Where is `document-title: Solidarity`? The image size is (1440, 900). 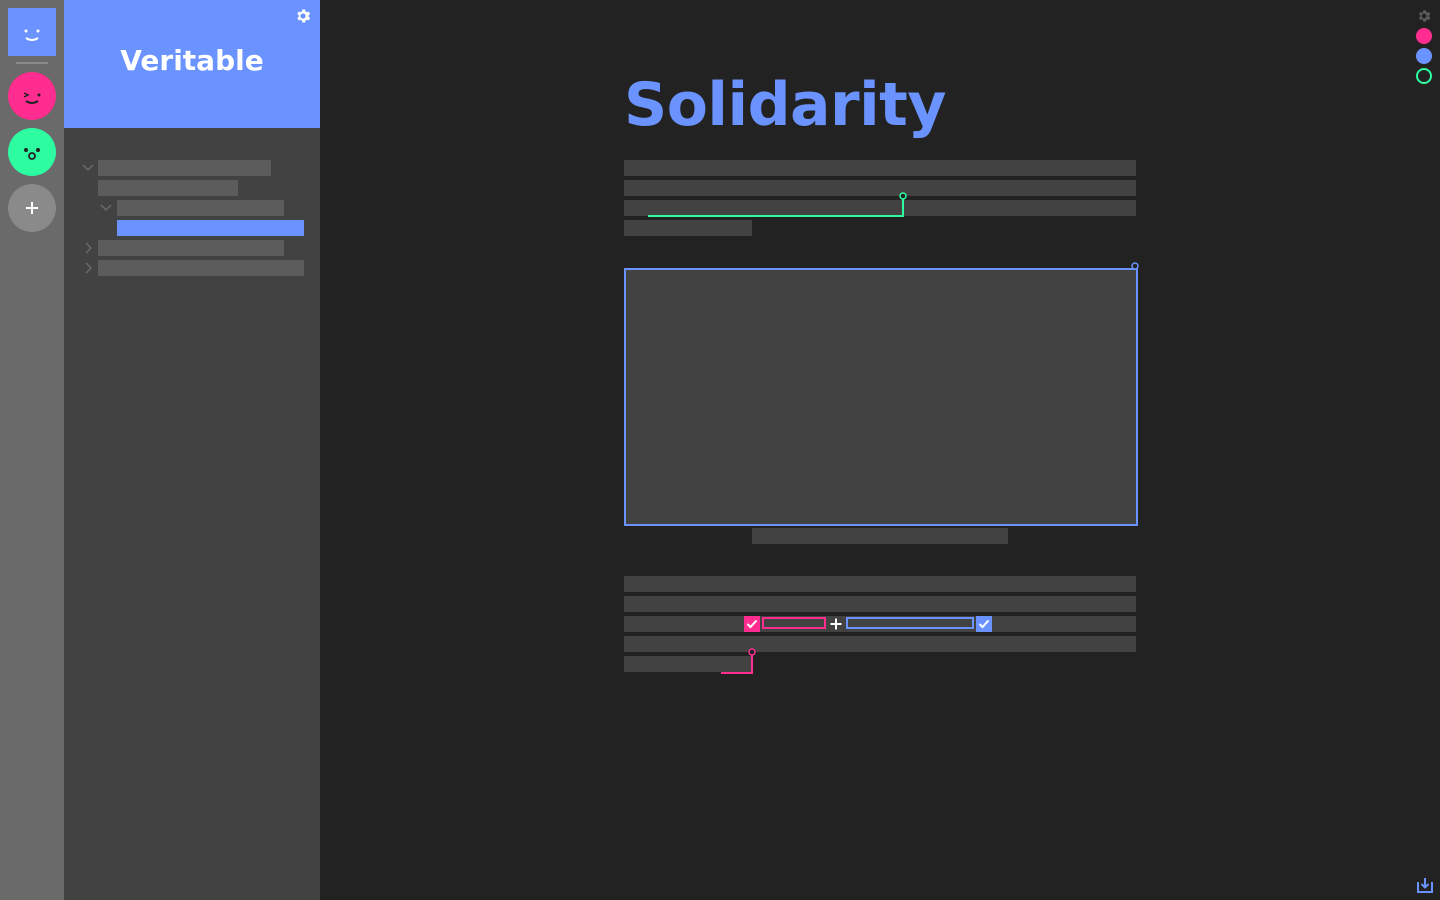
document-title: Solidarity is located at coordinates (785, 105).